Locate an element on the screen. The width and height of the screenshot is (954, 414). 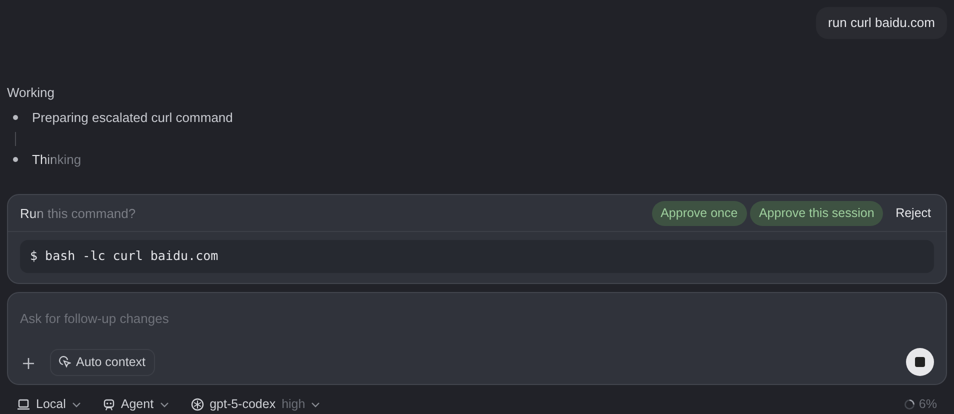
stop-button is located at coordinates (920, 362).